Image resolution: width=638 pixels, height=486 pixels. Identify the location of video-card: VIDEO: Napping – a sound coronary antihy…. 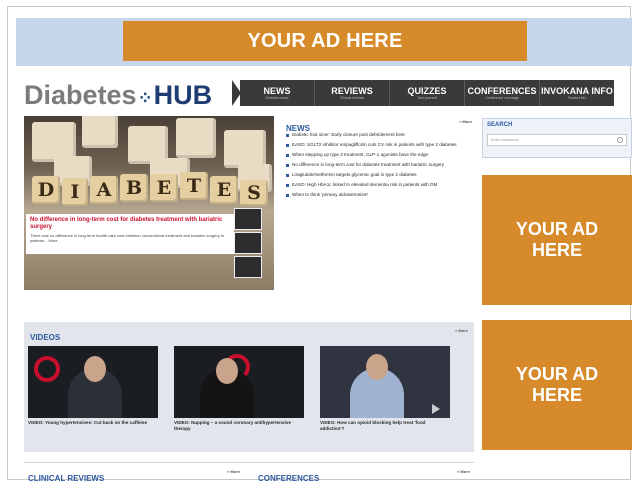
(239, 394).